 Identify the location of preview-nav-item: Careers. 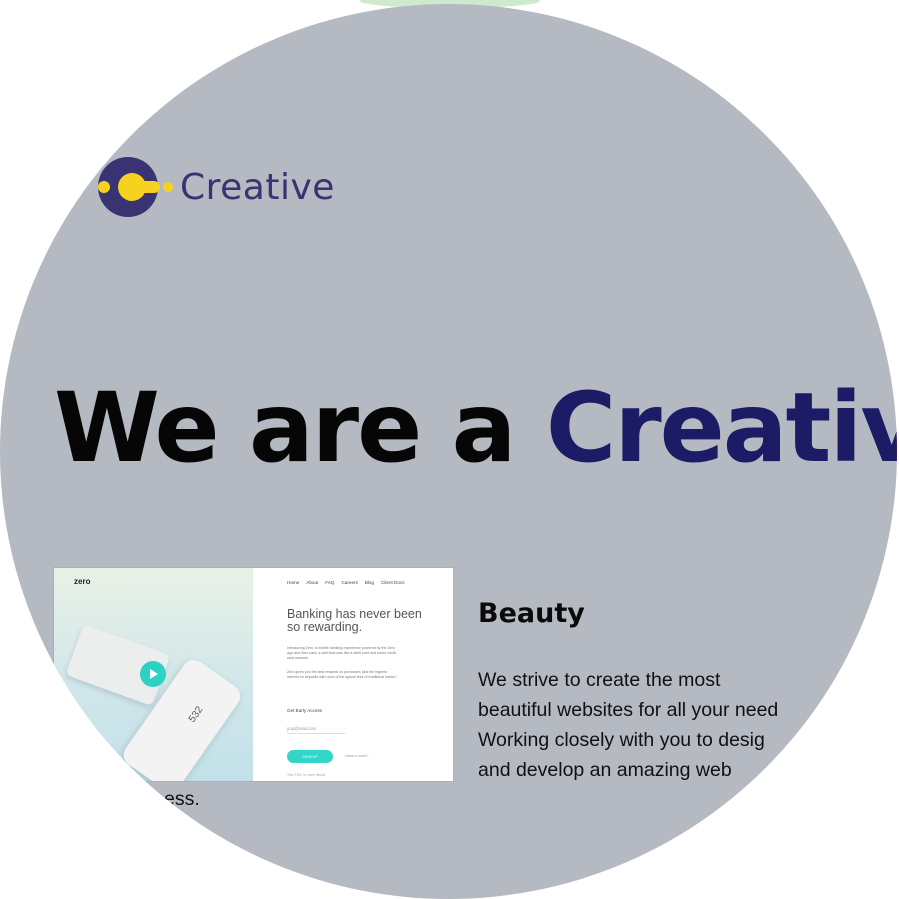
(349, 582).